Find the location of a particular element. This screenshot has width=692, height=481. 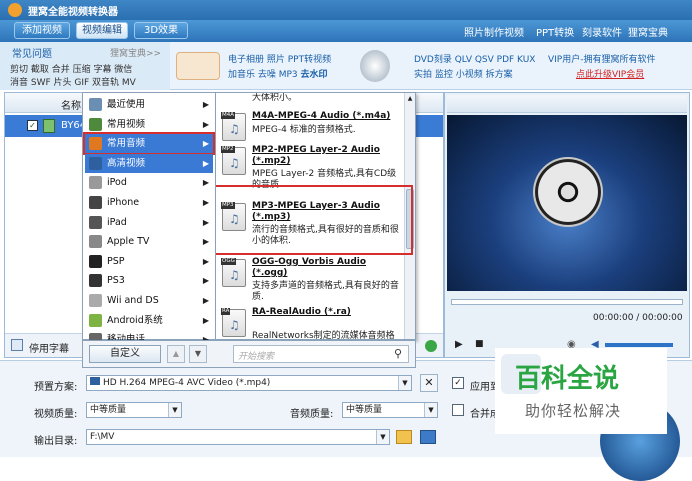

format-title: MP2-MPEG Layer-2 Audio (*.mp2) is located at coordinates (316, 155).